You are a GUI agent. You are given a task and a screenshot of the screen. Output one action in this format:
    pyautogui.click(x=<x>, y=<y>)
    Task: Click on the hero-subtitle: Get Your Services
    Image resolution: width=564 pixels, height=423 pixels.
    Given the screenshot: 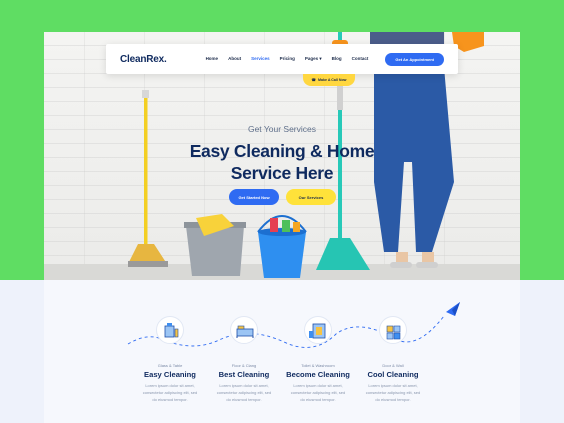 What is the action you would take?
    pyautogui.click(x=282, y=129)
    